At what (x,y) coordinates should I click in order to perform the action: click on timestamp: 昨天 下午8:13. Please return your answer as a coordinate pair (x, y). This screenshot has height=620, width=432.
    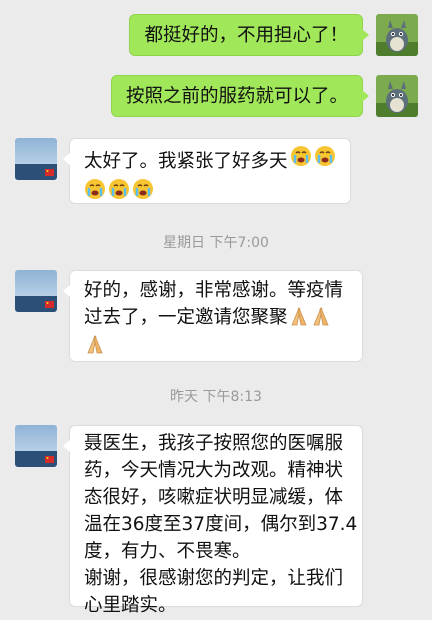
    Looking at the image, I should click on (216, 397).